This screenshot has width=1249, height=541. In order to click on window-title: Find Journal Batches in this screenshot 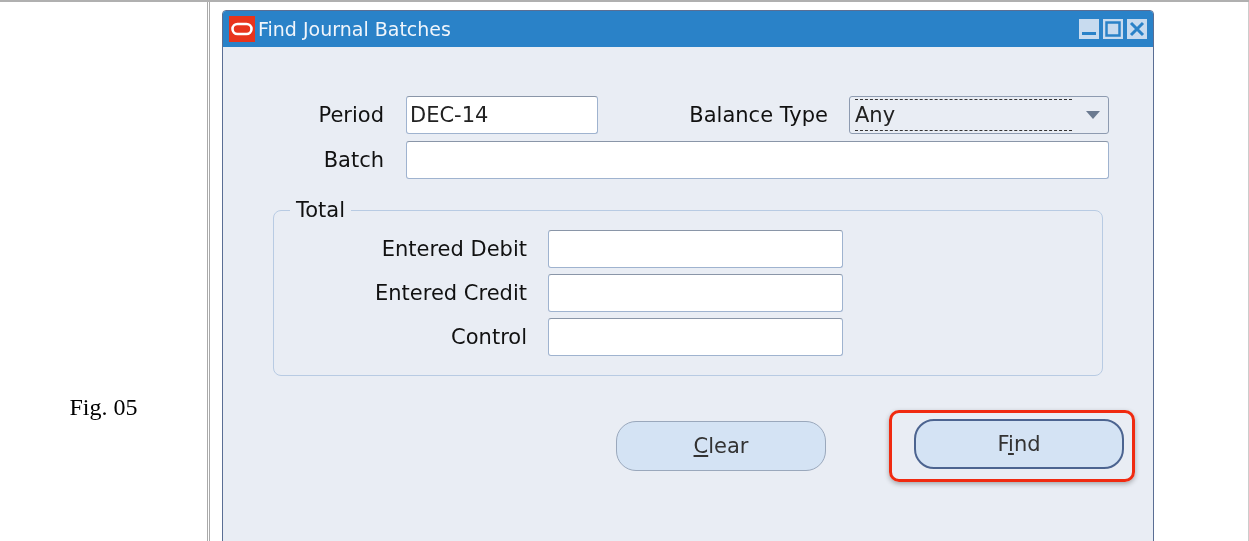, I will do `click(355, 29)`.